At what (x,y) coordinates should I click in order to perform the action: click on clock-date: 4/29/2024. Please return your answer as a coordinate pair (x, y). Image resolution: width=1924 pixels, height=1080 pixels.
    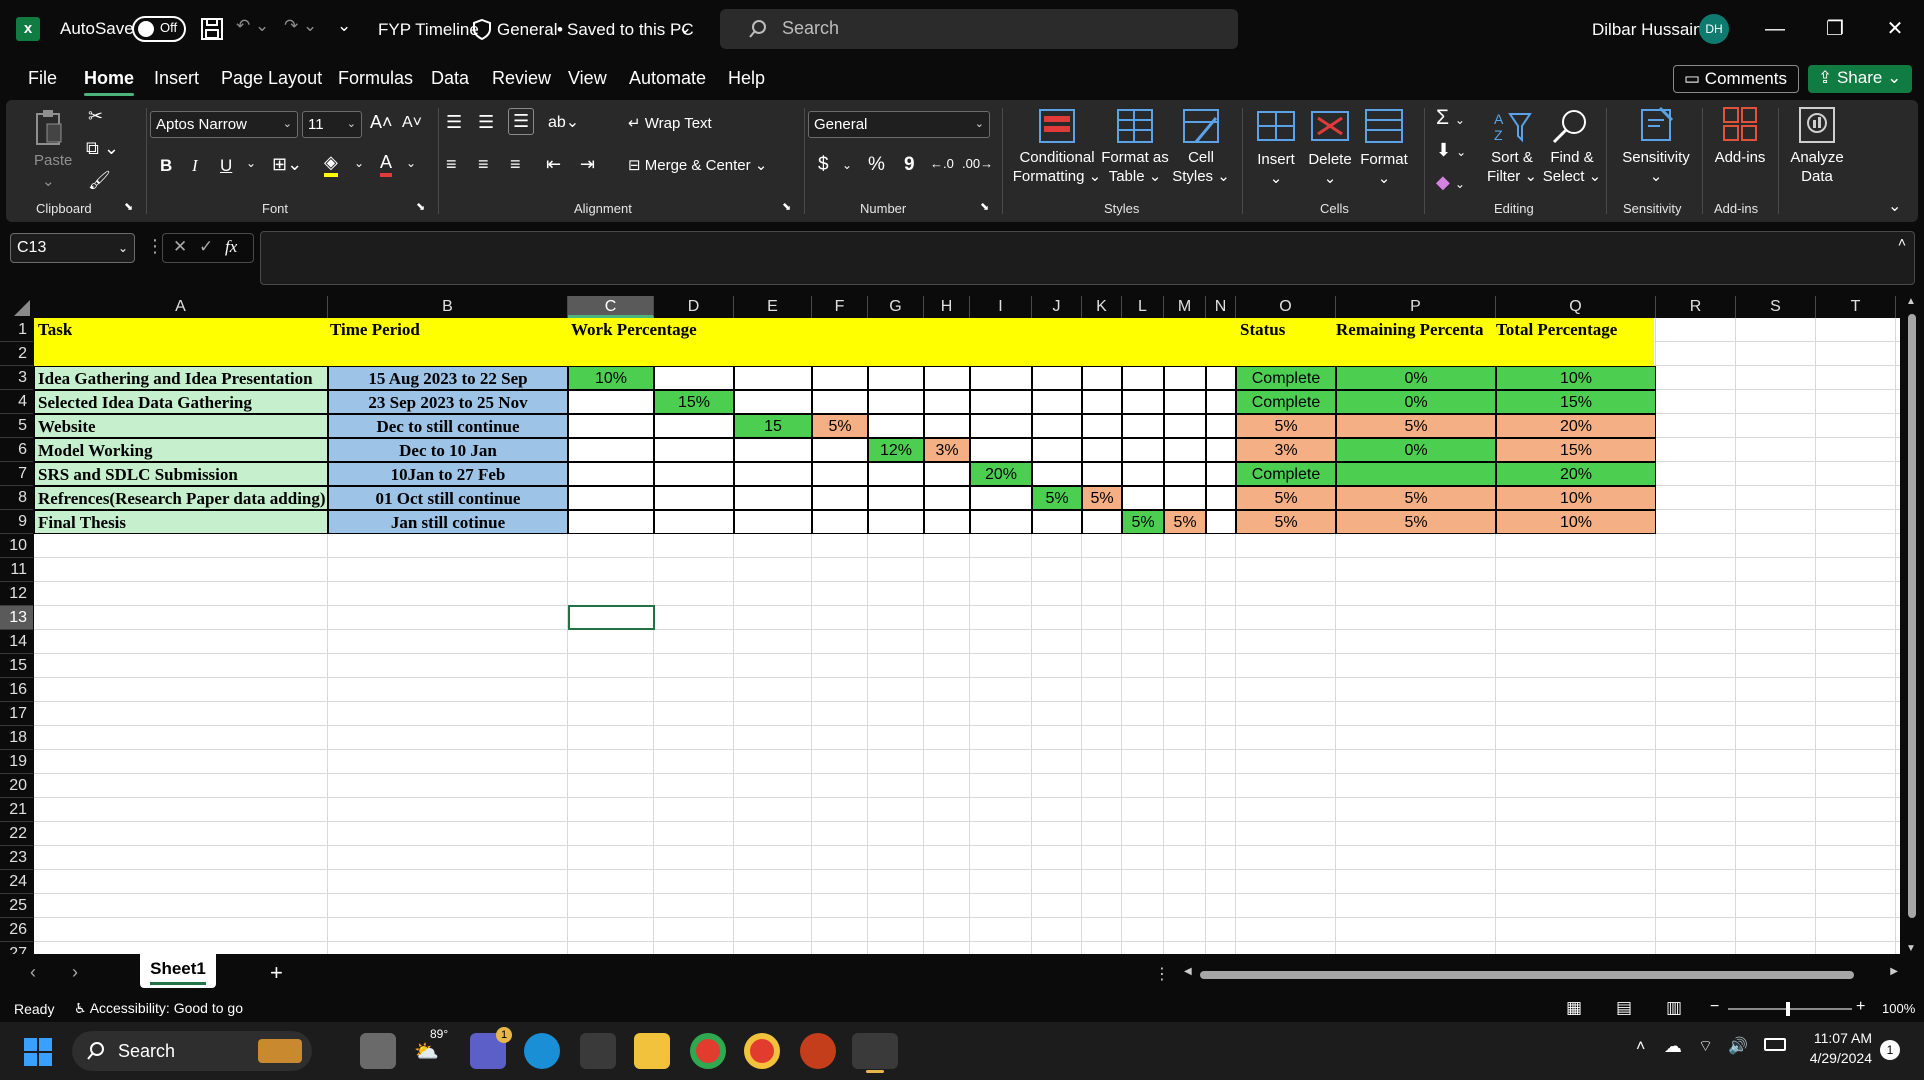
    Looking at the image, I should click on (1835, 1058).